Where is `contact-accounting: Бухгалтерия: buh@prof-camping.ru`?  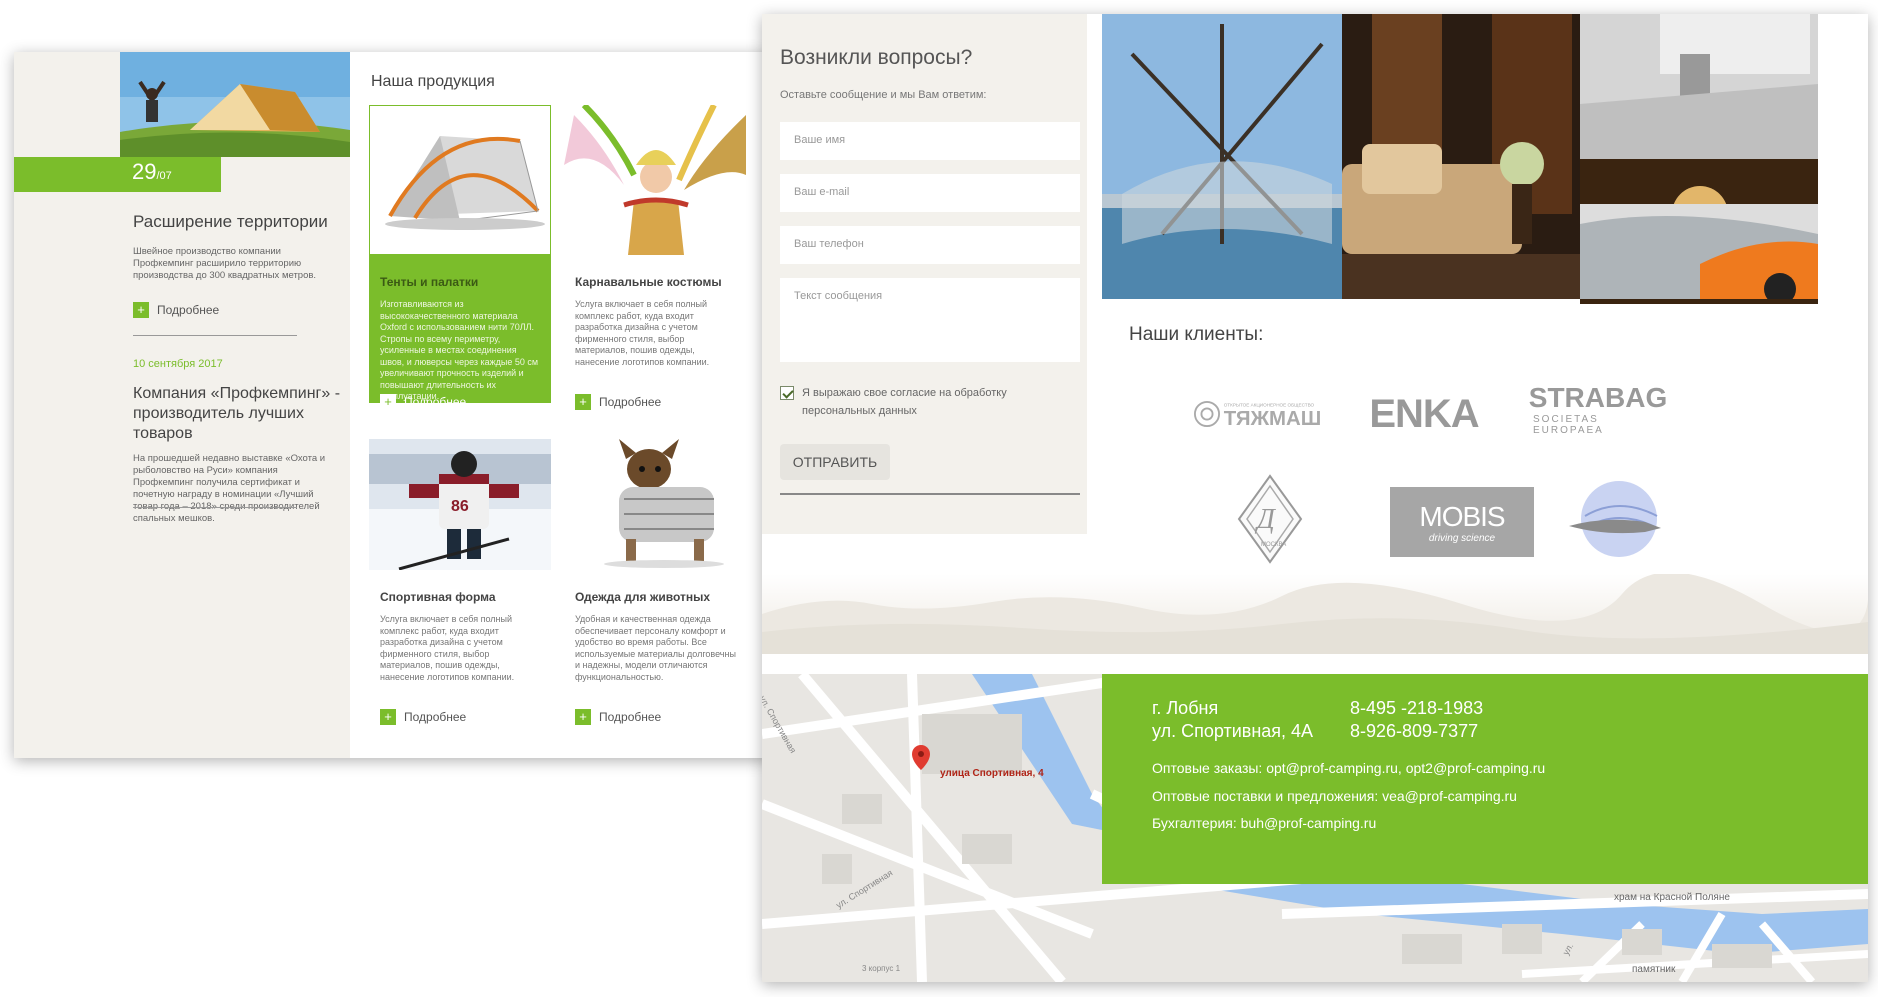
contact-accounting: Бухгалтерия: buh@prof-camping.ru is located at coordinates (1264, 823).